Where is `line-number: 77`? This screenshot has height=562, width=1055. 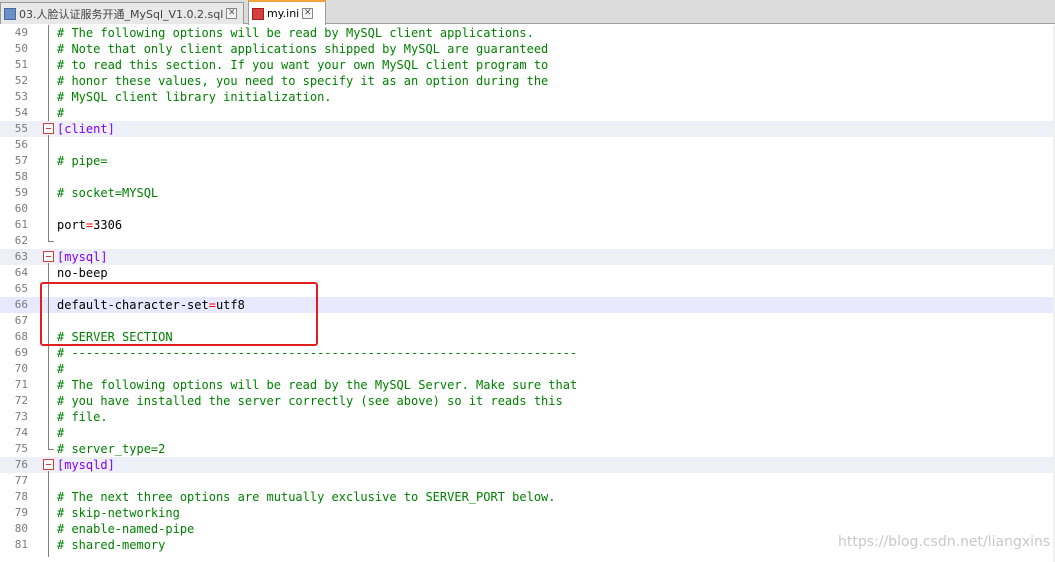
line-number: 77 is located at coordinates (21, 480).